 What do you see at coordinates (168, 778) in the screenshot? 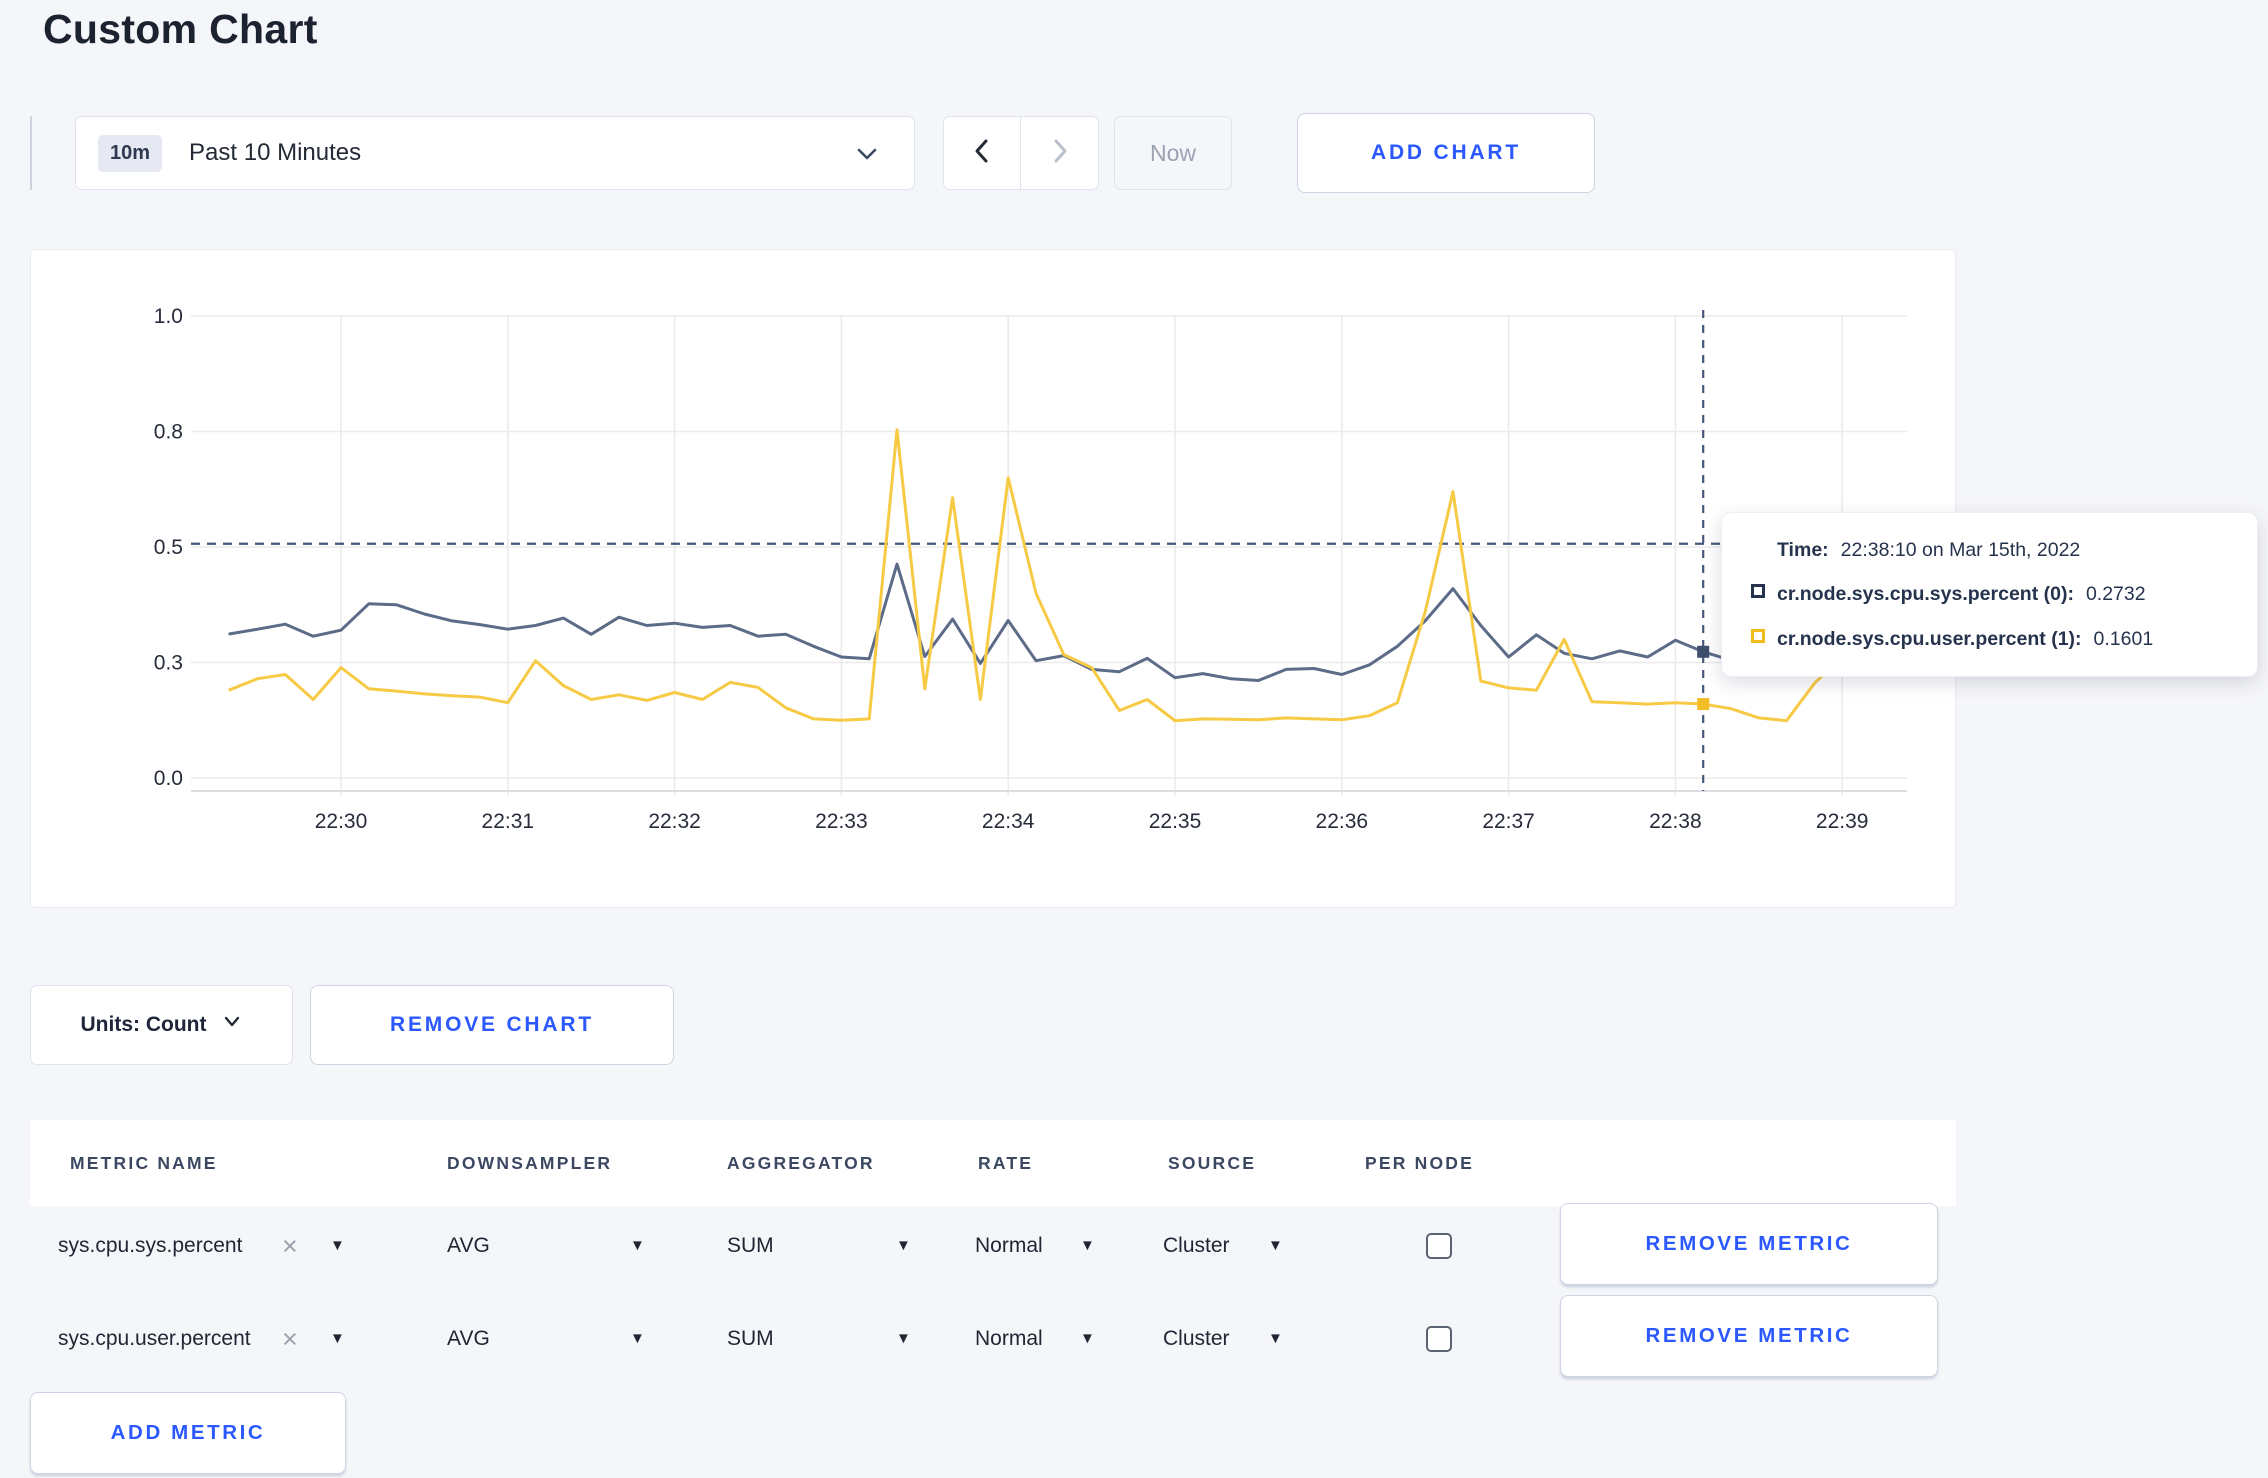
I see `svg-text: 0.0` at bounding box center [168, 778].